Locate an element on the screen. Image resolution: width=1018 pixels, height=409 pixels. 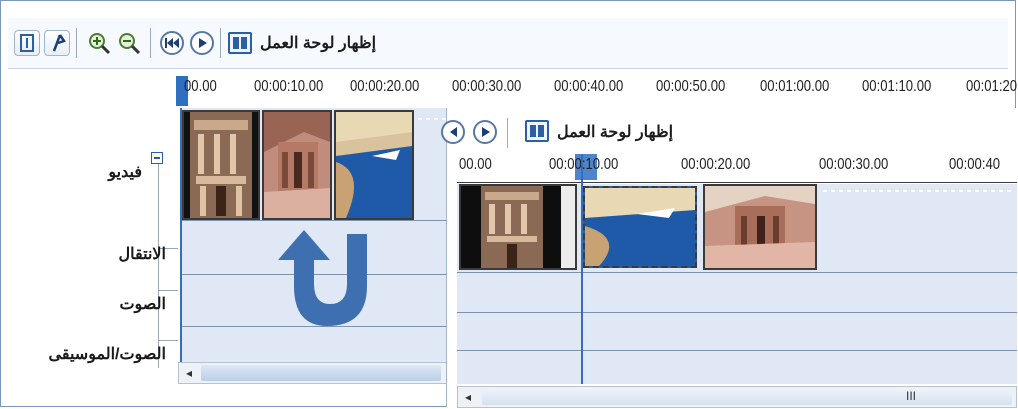
horizontal-scrollbar: ◂ III is located at coordinates (737, 397).